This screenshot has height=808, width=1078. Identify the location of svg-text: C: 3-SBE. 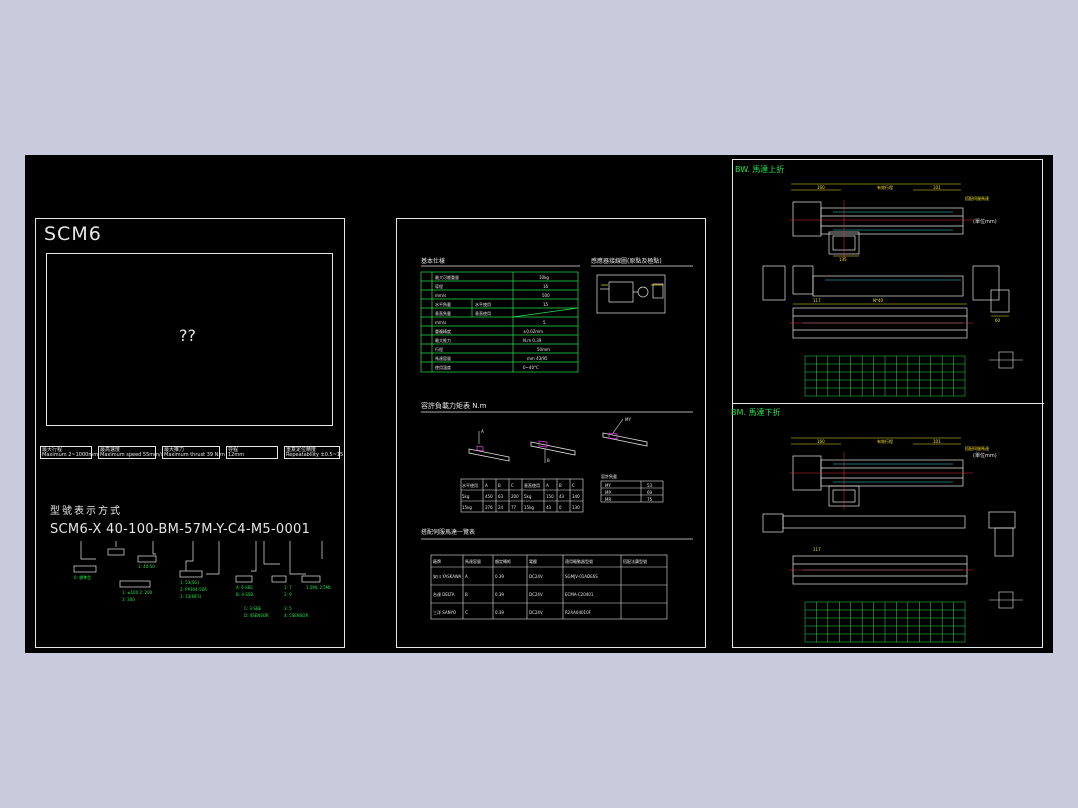
(253, 608).